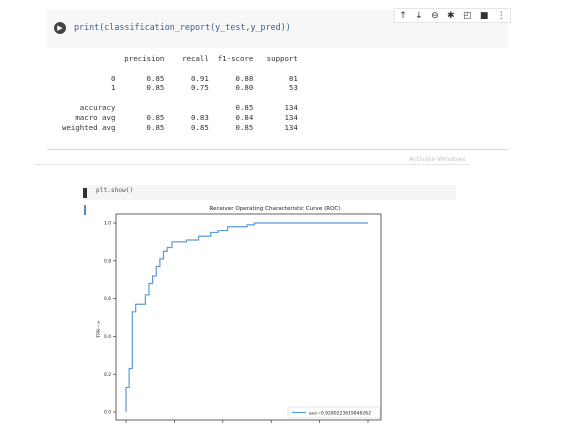 The image size is (576, 438). I want to click on y-axis-label: TPR--->, so click(99, 329).